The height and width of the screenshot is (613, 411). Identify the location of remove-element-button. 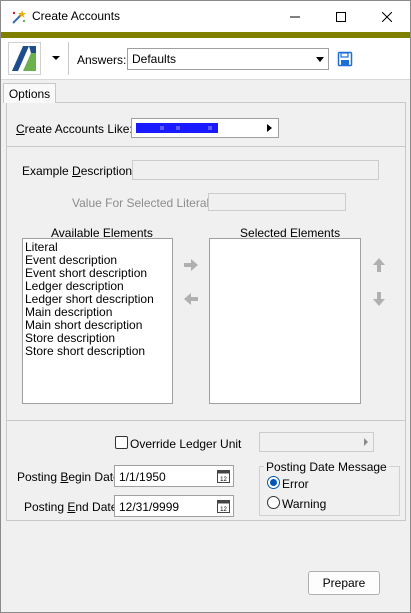
(191, 299).